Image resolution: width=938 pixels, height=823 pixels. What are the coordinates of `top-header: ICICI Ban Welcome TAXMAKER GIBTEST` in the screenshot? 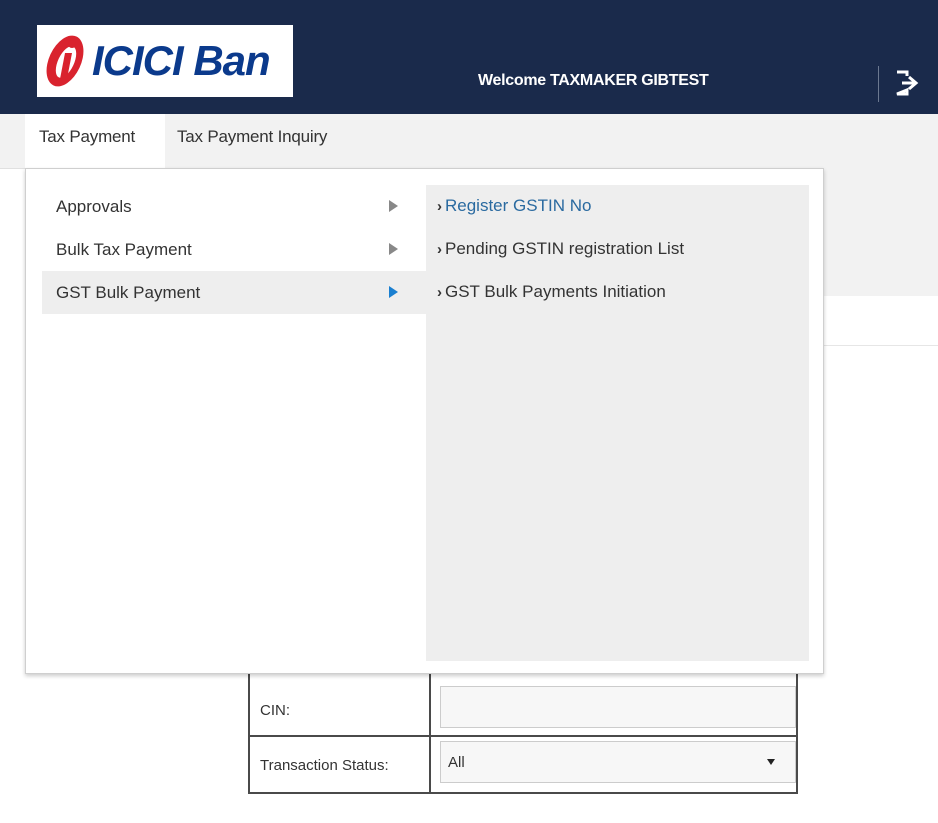 It's located at (469, 57).